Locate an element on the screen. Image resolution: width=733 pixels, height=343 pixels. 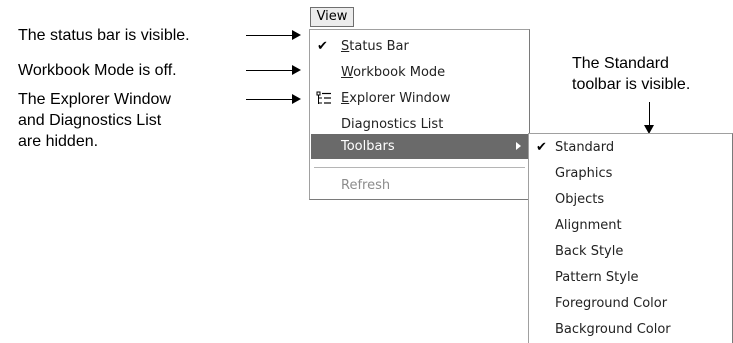
toolbar-item-objects: Objects is located at coordinates (630, 199).